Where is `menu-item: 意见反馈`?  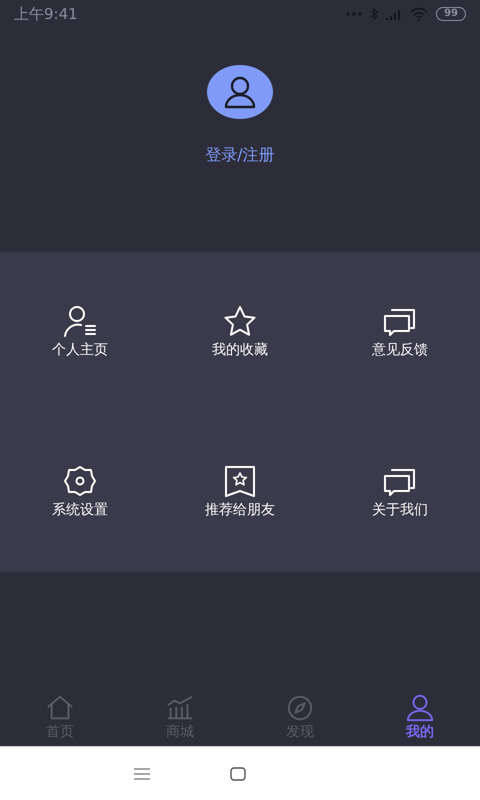
menu-item: 意见反馈 is located at coordinates (400, 332).